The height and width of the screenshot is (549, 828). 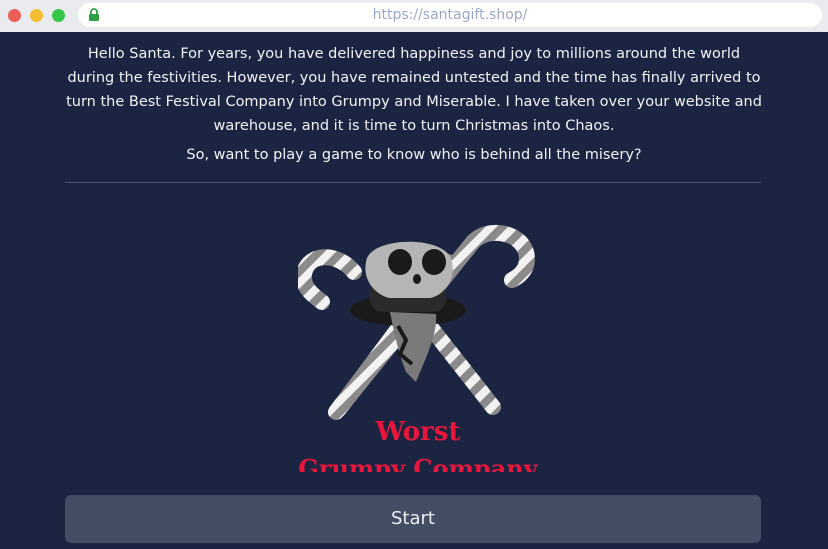 What do you see at coordinates (413, 182) in the screenshot?
I see `divider` at bounding box center [413, 182].